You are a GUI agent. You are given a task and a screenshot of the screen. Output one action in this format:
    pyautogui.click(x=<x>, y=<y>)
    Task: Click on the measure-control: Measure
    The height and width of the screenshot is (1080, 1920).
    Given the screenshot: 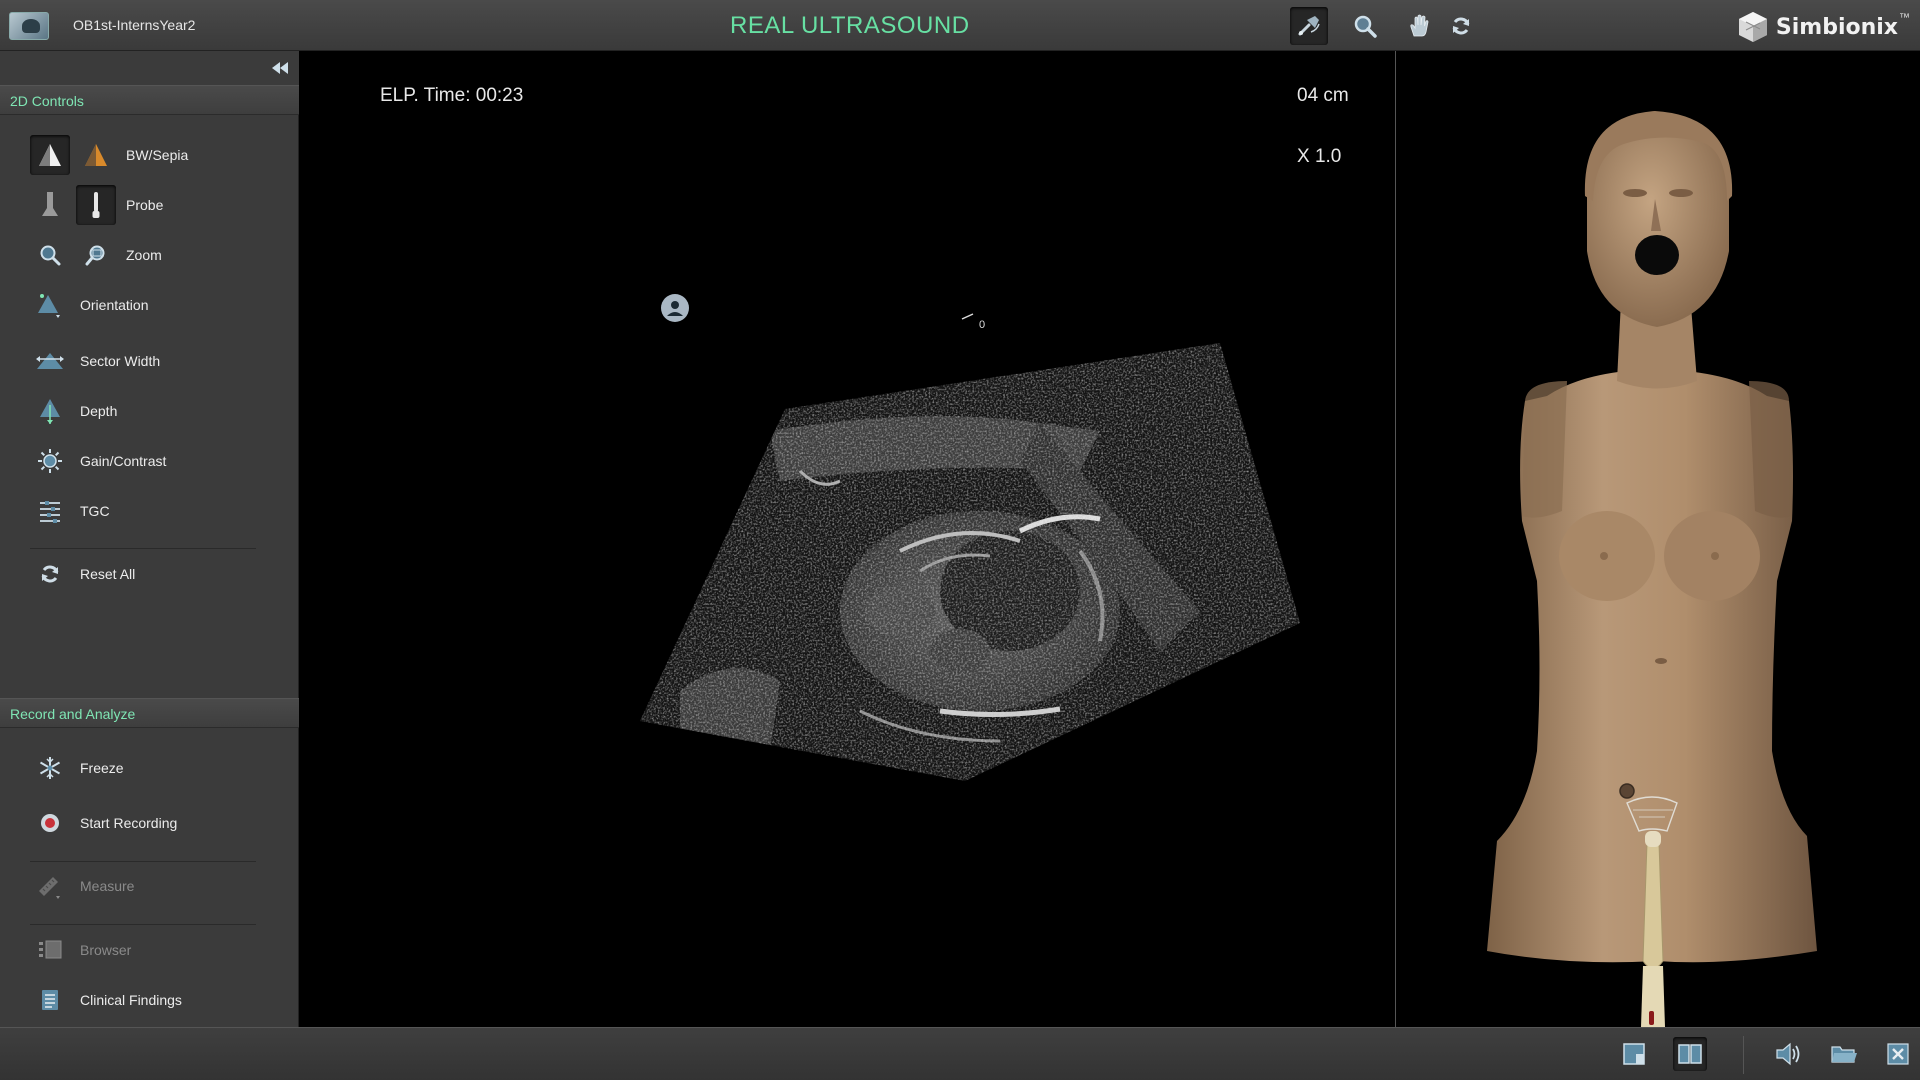 What is the action you would take?
    pyautogui.click(x=82, y=886)
    